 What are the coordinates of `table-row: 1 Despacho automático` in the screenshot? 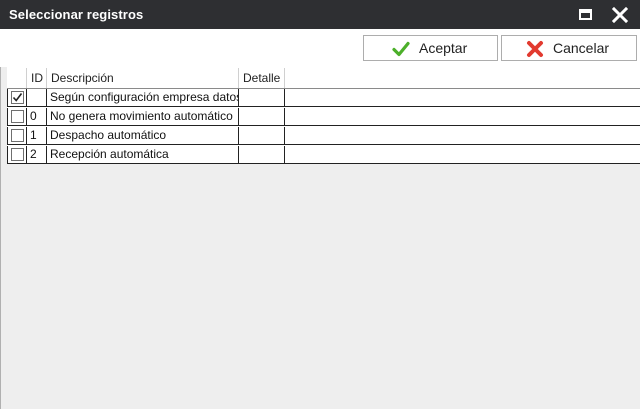 It's located at (323, 136).